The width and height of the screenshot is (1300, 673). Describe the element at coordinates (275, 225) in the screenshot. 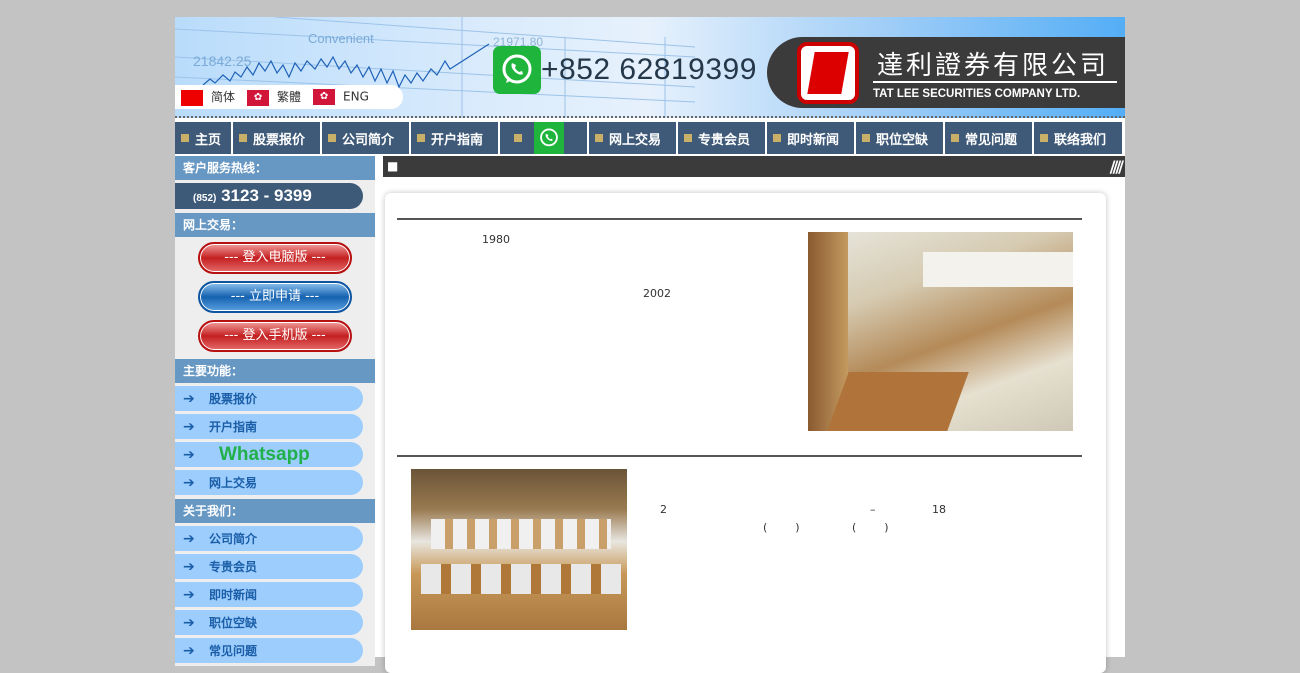

I see `trading-heading: 网上交易：` at that location.